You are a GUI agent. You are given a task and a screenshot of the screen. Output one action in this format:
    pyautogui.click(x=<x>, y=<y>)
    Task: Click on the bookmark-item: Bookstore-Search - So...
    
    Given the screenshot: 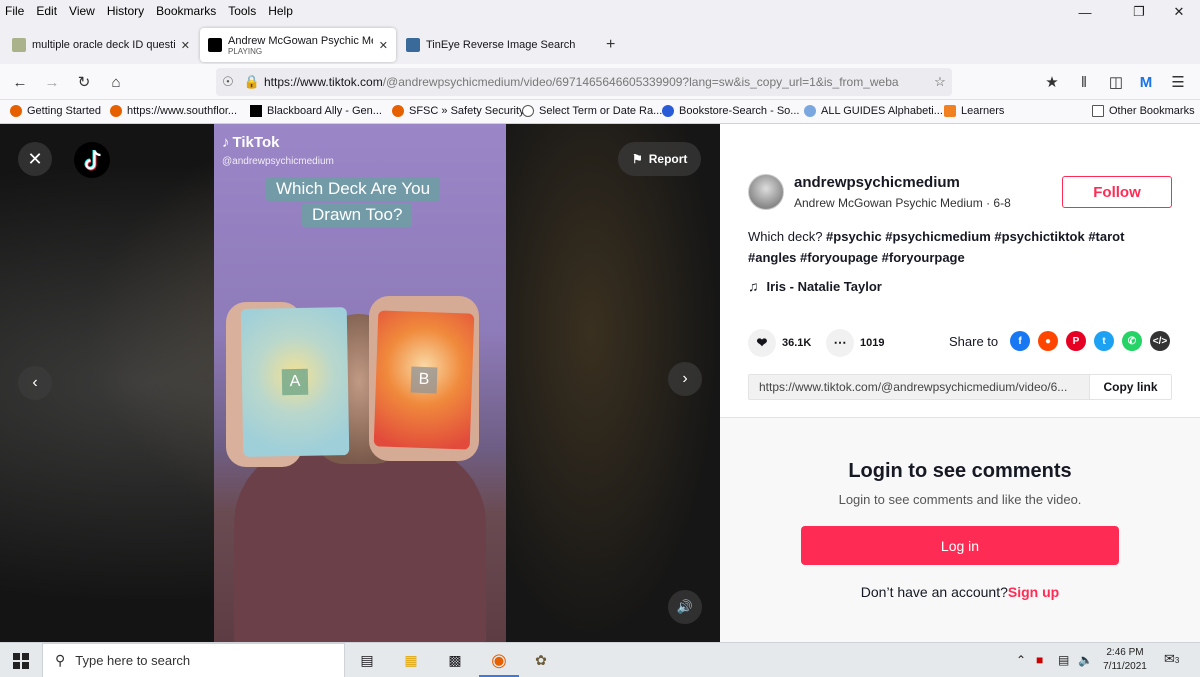 What is the action you would take?
    pyautogui.click(x=730, y=111)
    